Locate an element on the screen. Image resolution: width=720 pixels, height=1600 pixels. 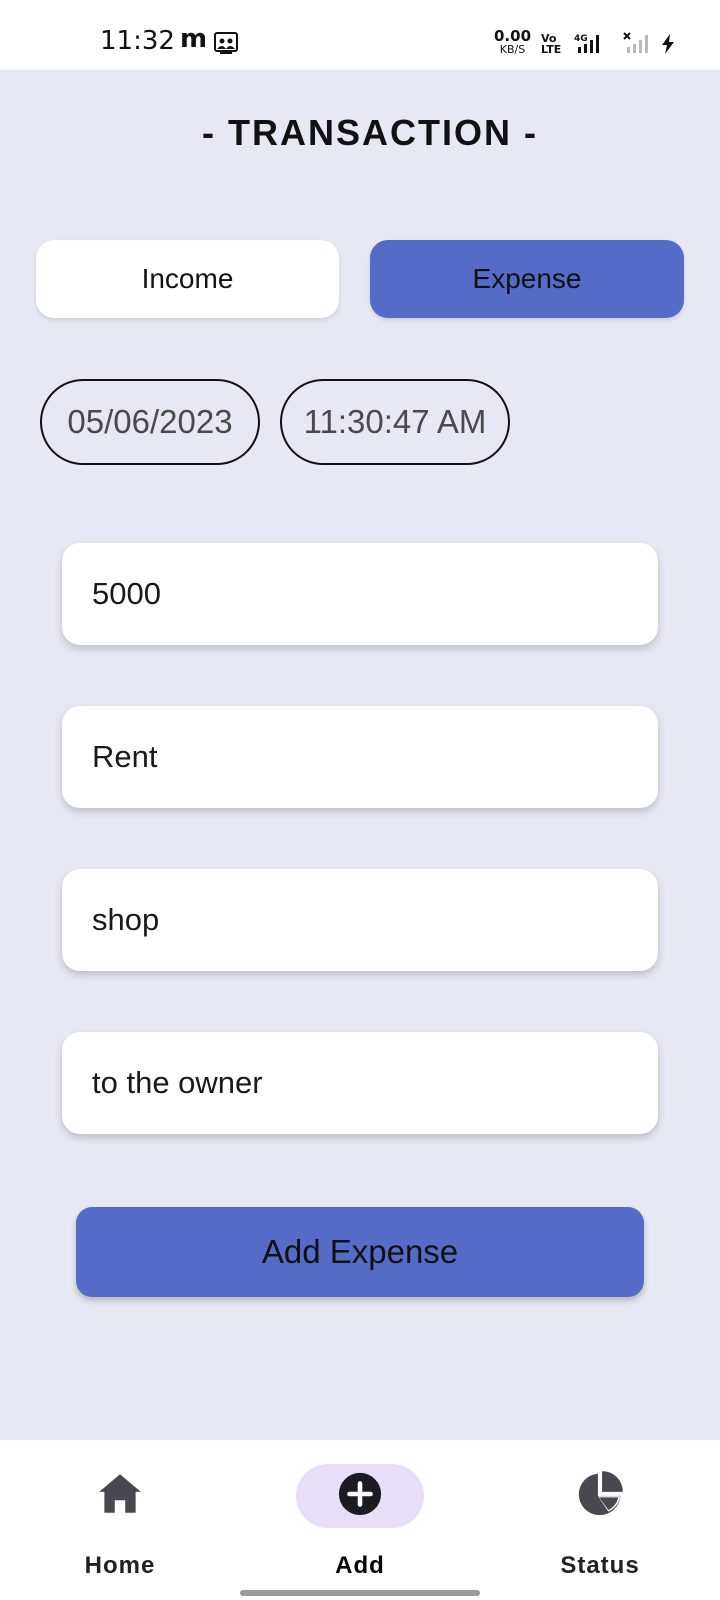
status-bar: 11:32 m 0.00 KB/S Vo LTE 4G is located at coordinates (360, 35).